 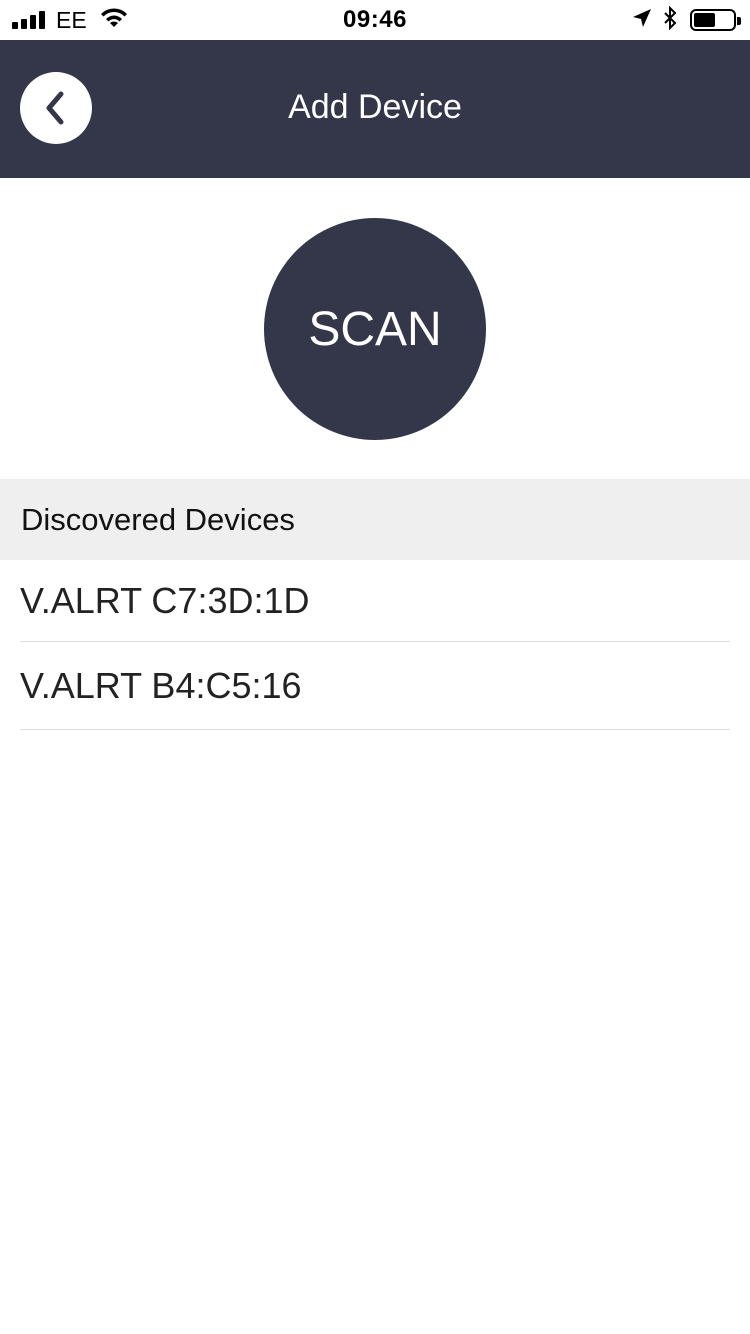 What do you see at coordinates (704, 20) in the screenshot?
I see `battery-fill` at bounding box center [704, 20].